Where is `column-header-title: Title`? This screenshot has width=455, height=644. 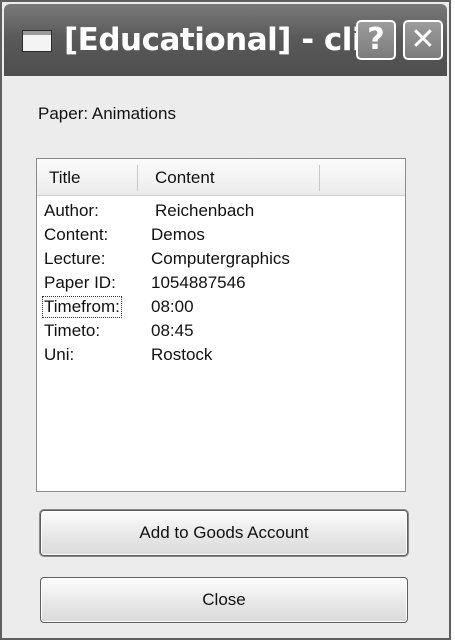
column-header-title: Title is located at coordinates (65, 177).